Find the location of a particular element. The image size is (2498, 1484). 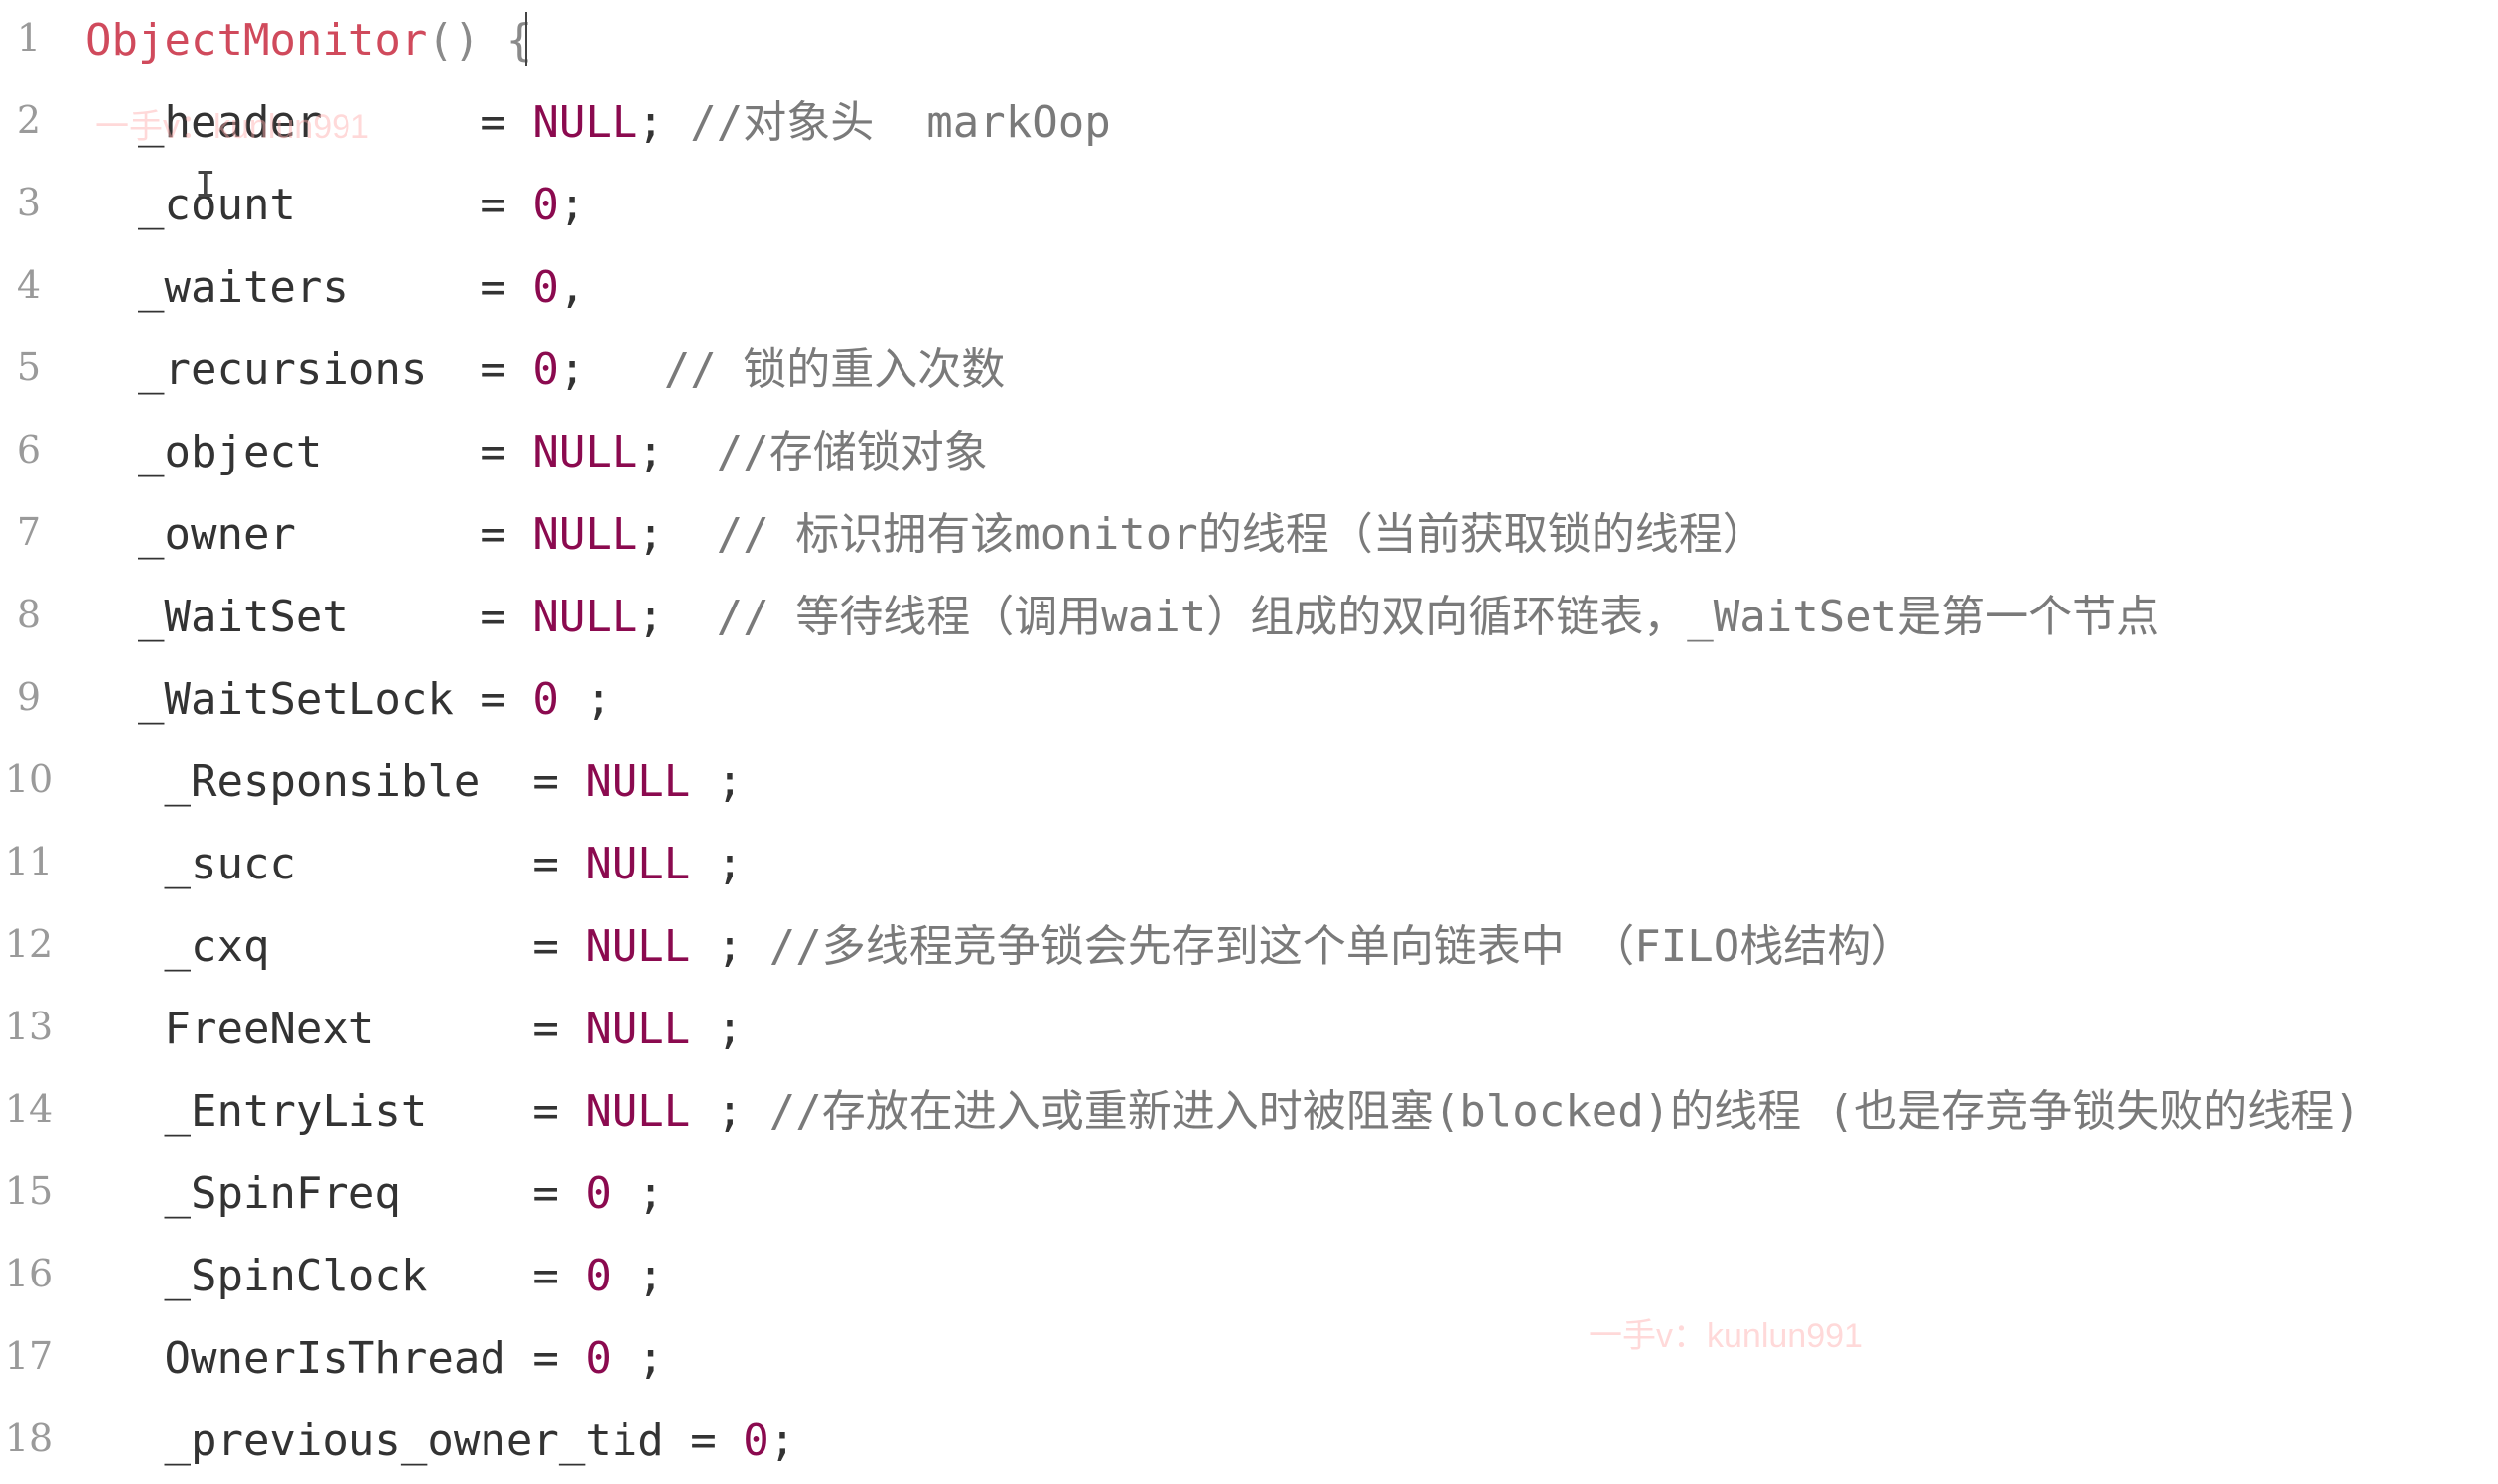

code-line: 5 _recursions = 0; // 锁的重入次数 is located at coordinates (1249, 371).